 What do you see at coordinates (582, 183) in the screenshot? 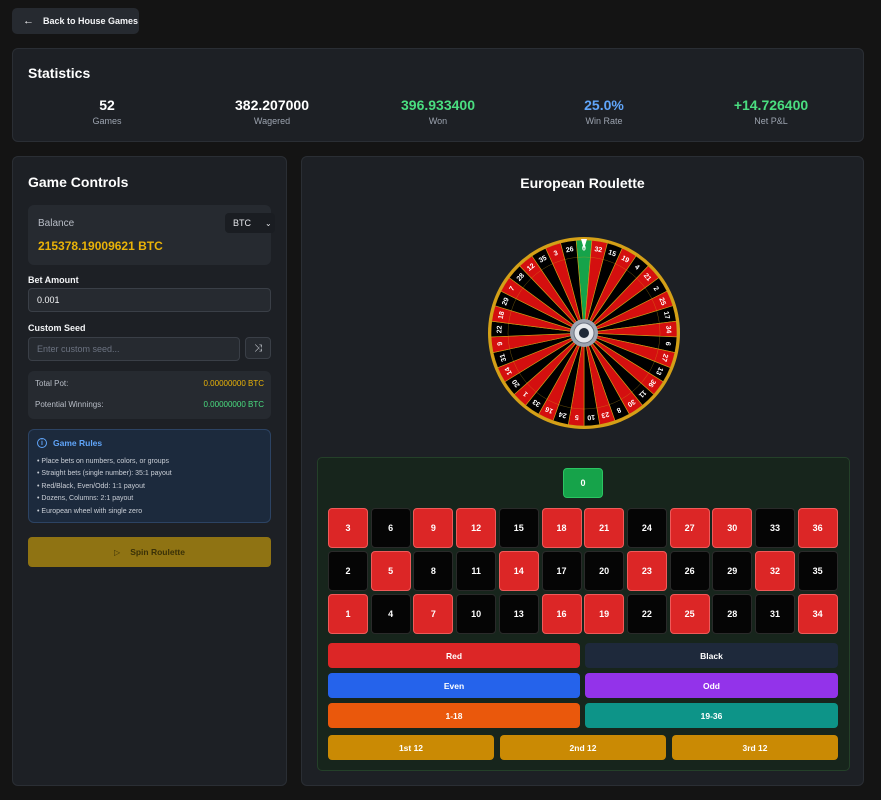
I see `game-title: European Roulette` at bounding box center [582, 183].